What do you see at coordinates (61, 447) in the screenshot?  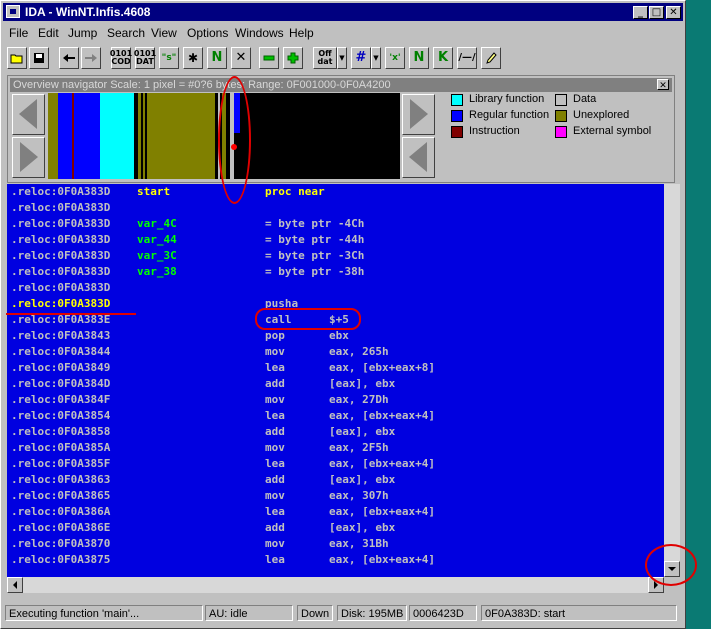 I see `disasm-address: .reloc:0F0A385A` at bounding box center [61, 447].